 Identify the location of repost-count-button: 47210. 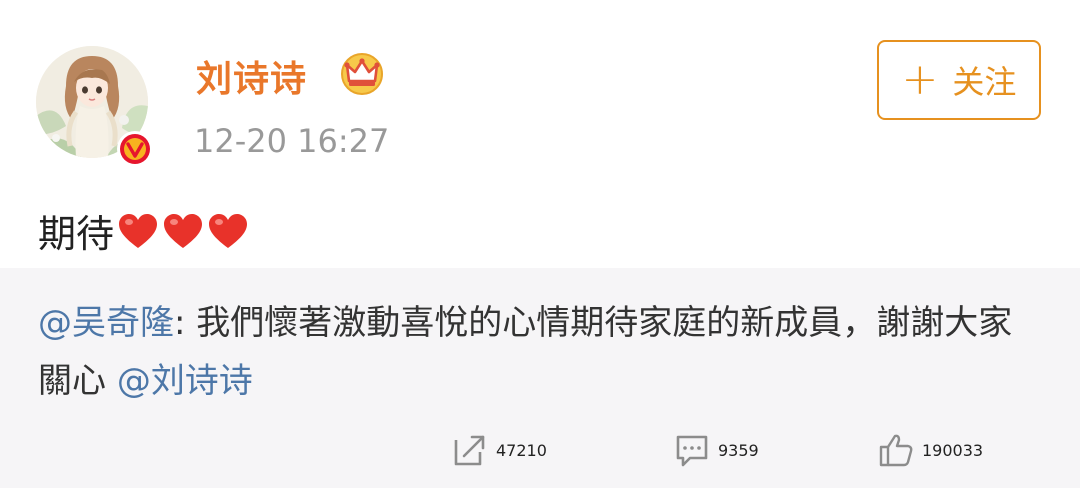
(499, 450).